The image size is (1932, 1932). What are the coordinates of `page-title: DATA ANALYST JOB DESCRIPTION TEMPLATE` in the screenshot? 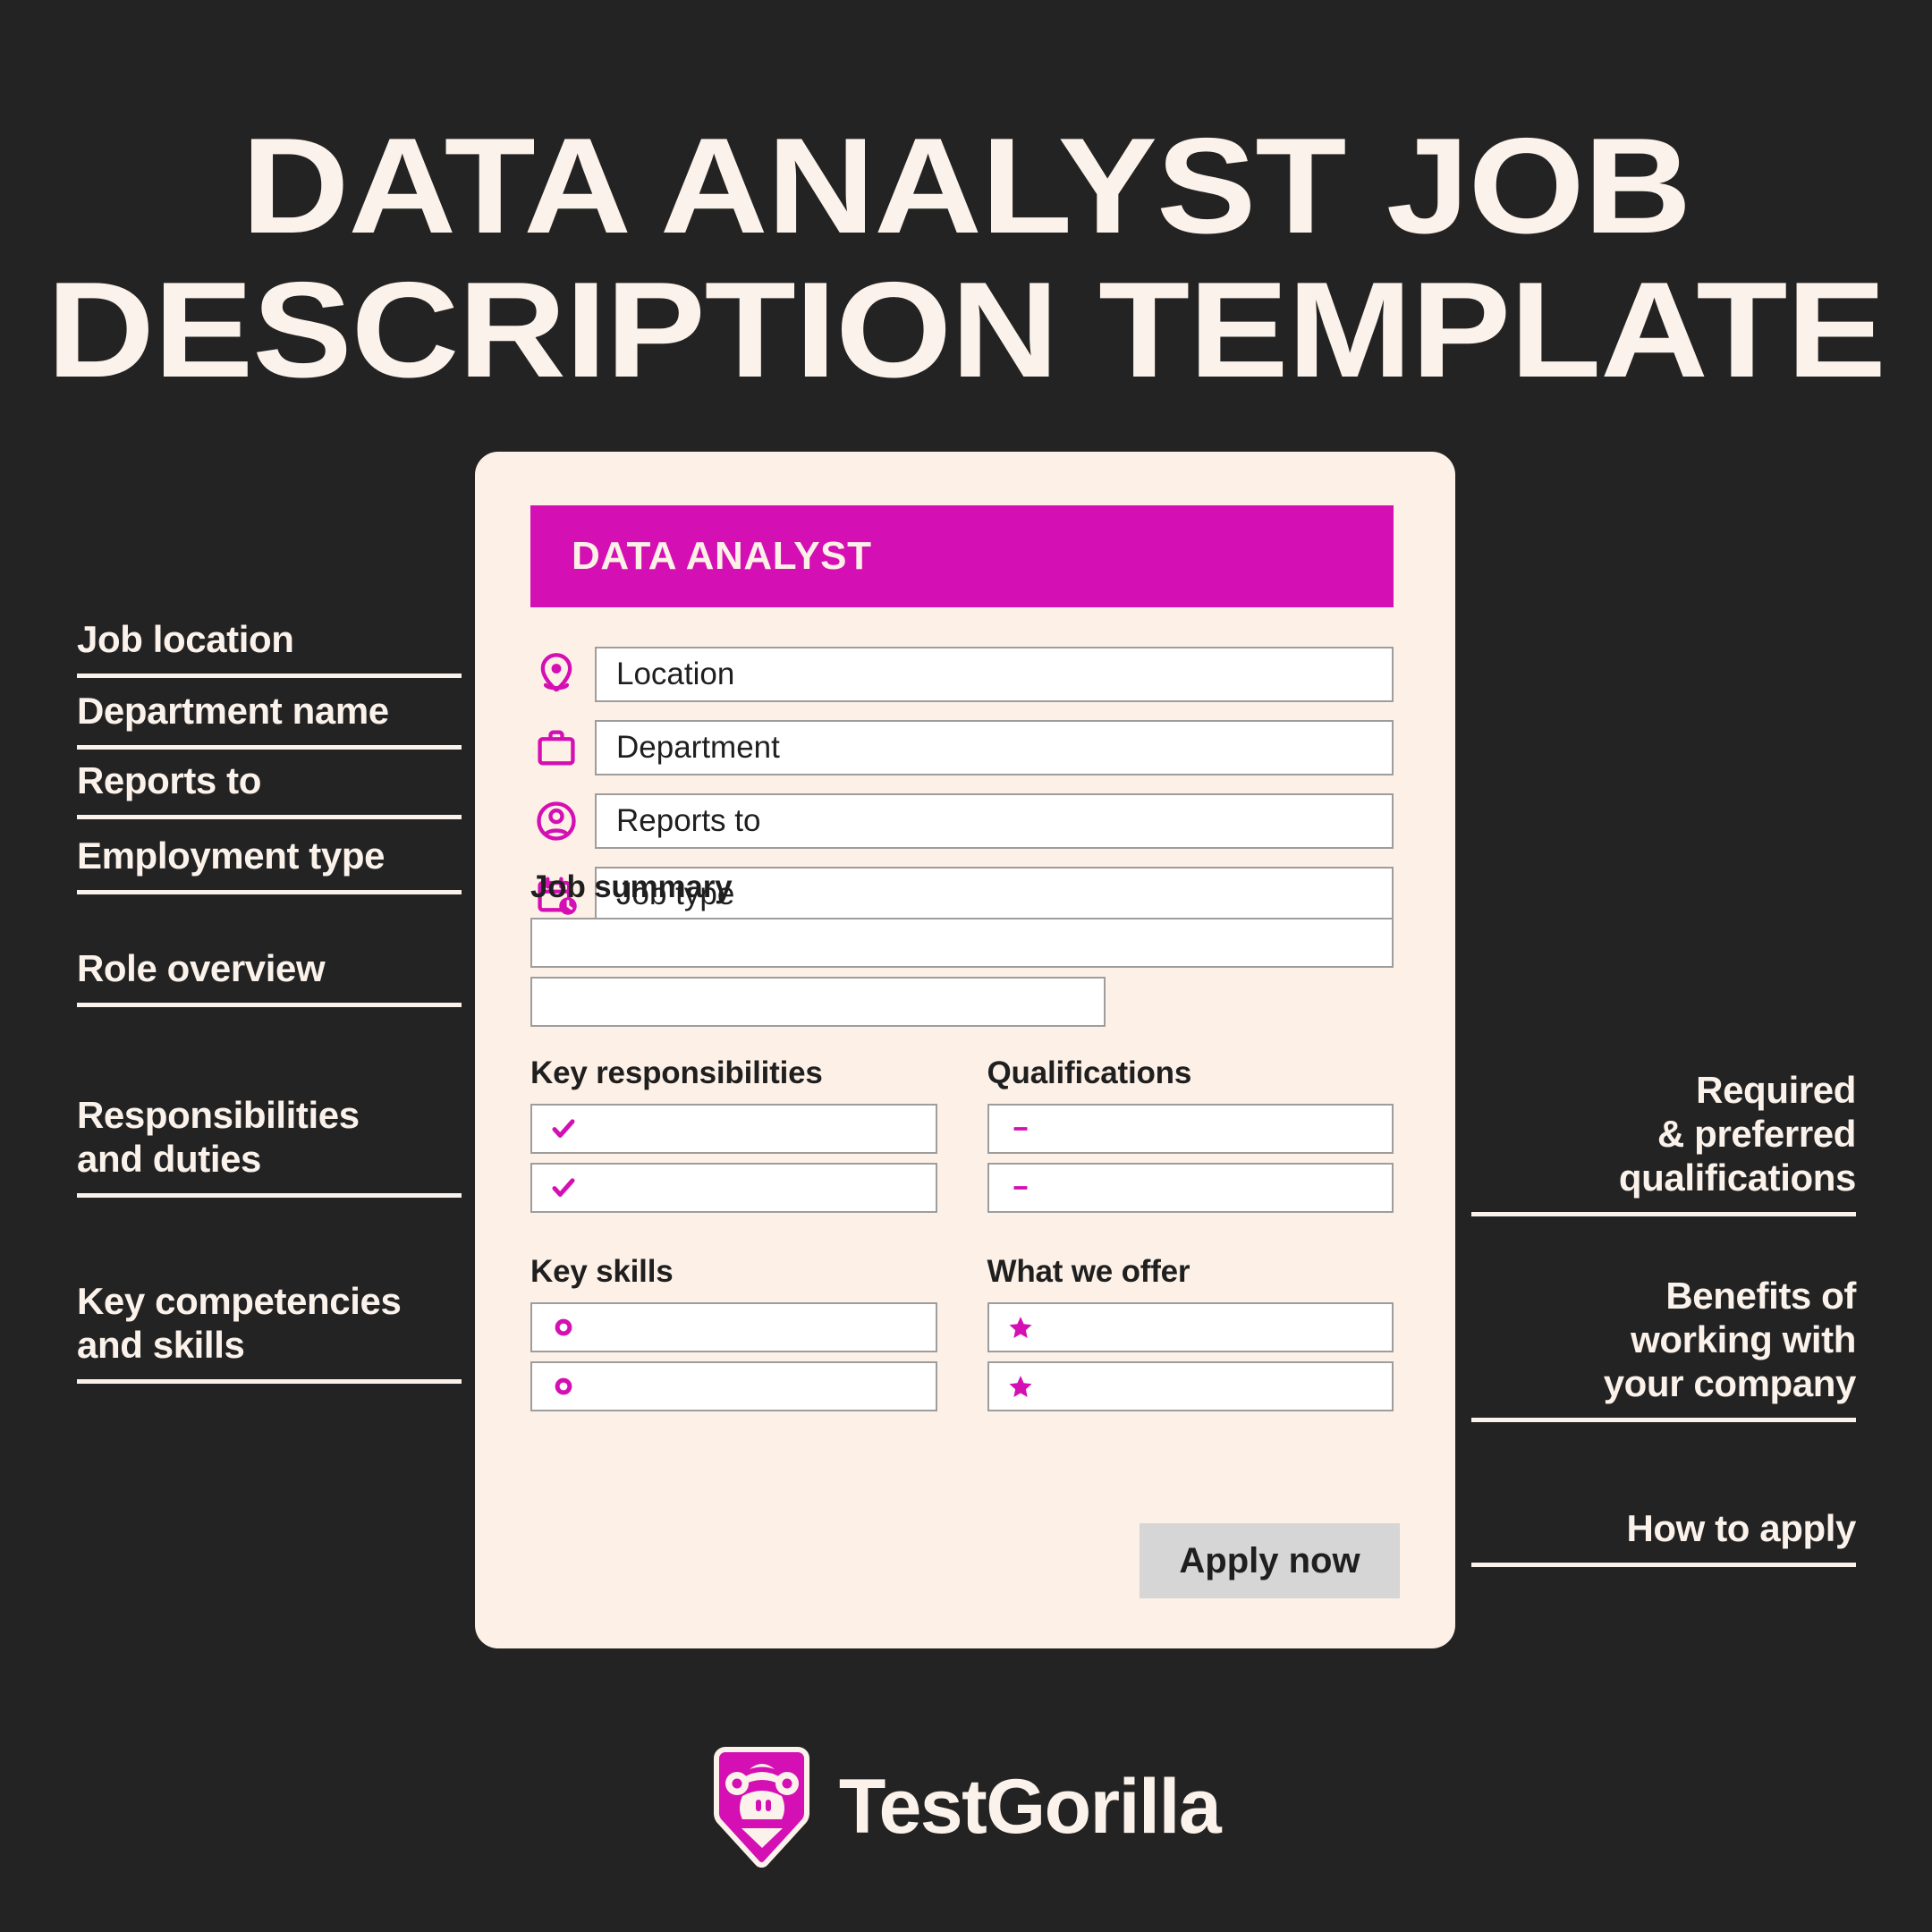 It's located at (966, 258).